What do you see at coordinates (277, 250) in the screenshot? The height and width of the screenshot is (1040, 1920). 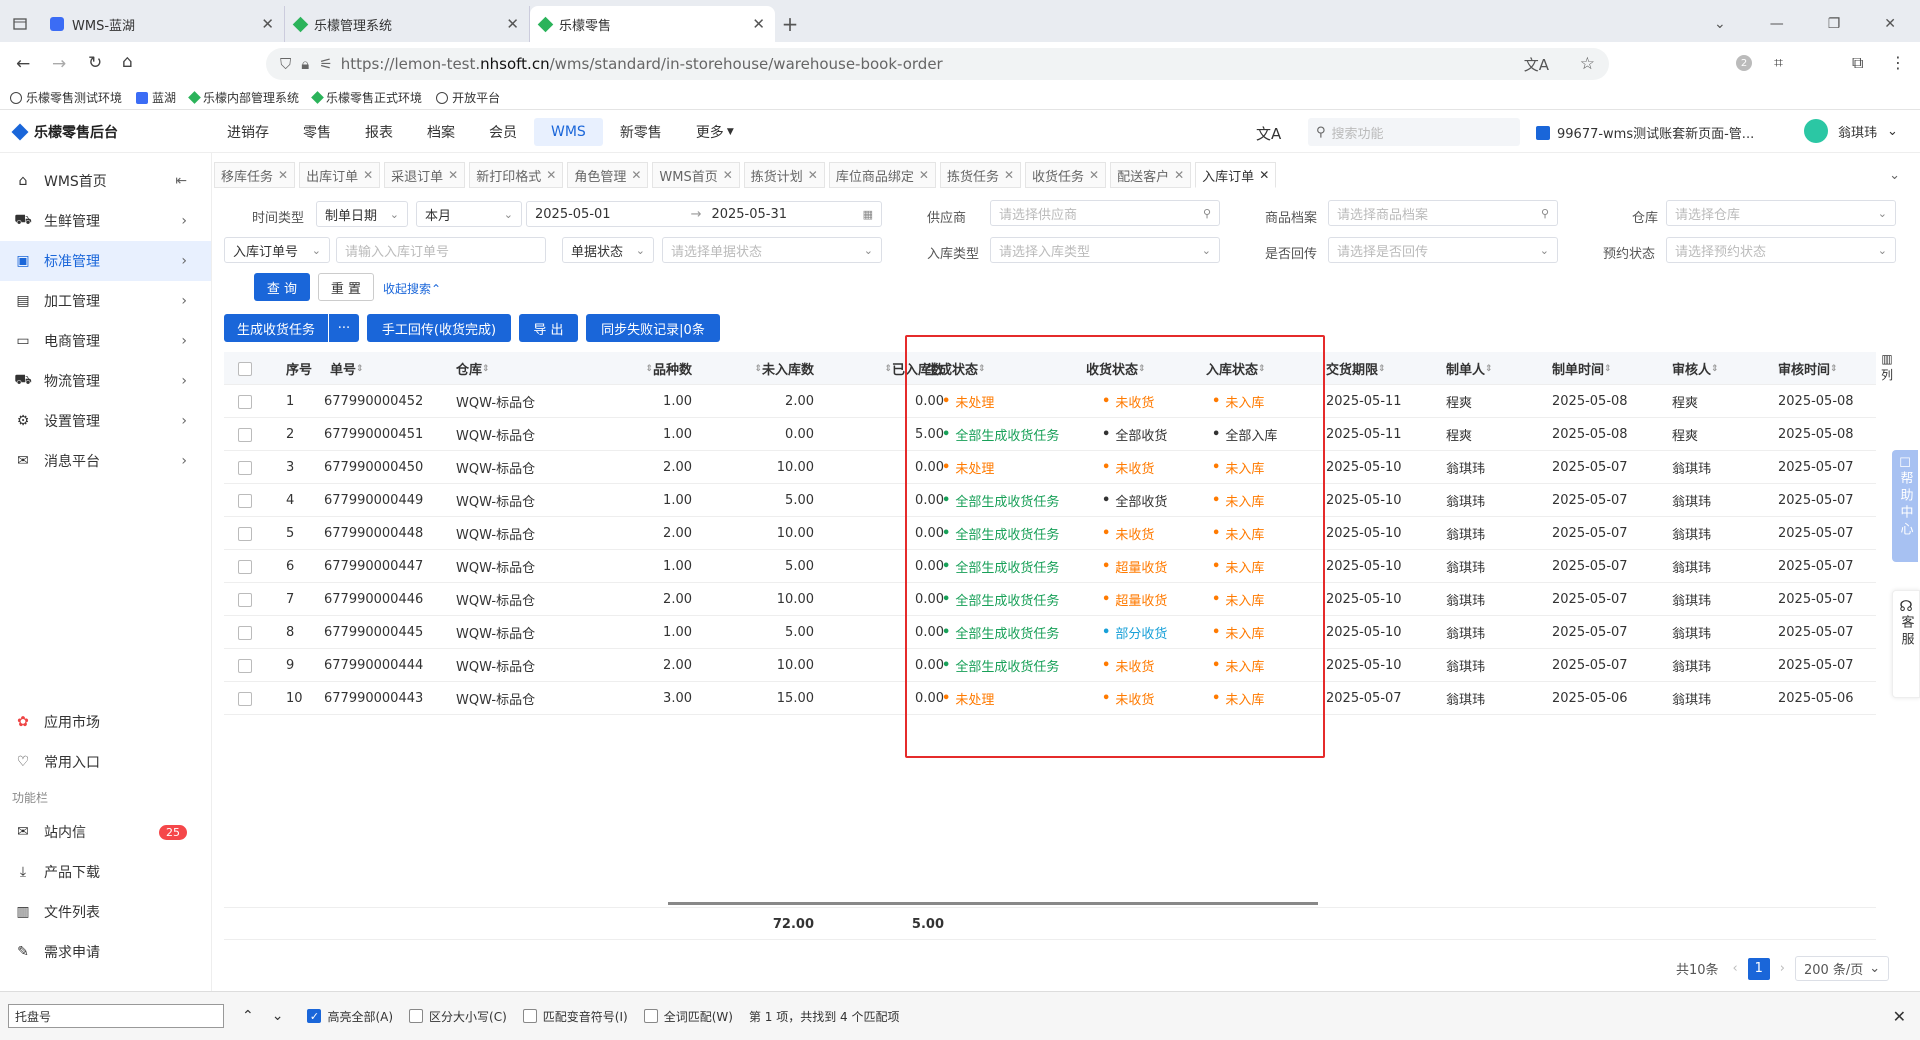 I see `order-field-select: 入库订单号 ⌄` at bounding box center [277, 250].